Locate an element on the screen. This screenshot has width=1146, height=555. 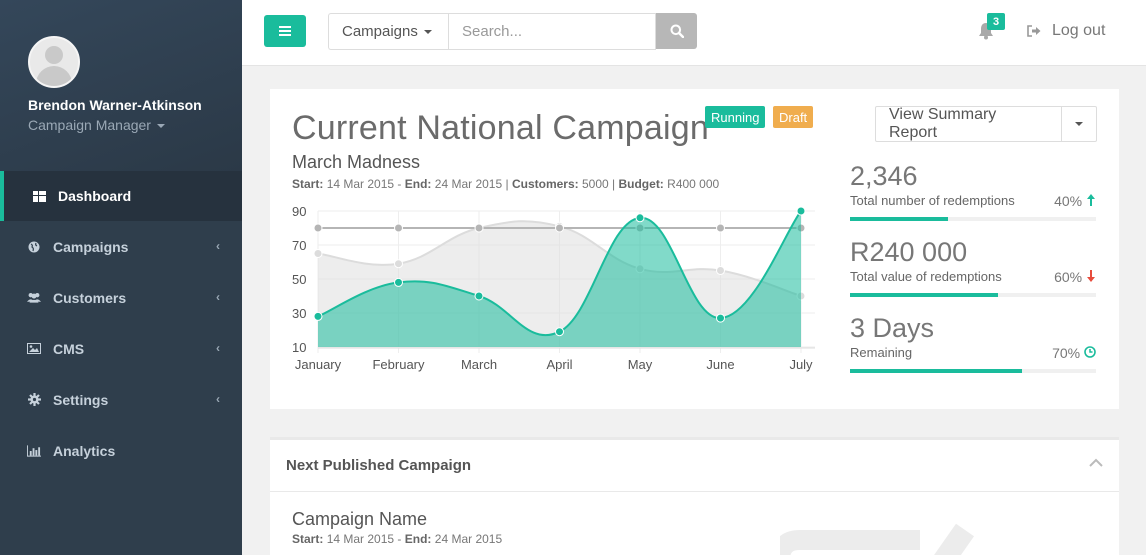
stat-redemptions-count: 2,346 Total number of redemptions 40% is located at coordinates (973, 191).